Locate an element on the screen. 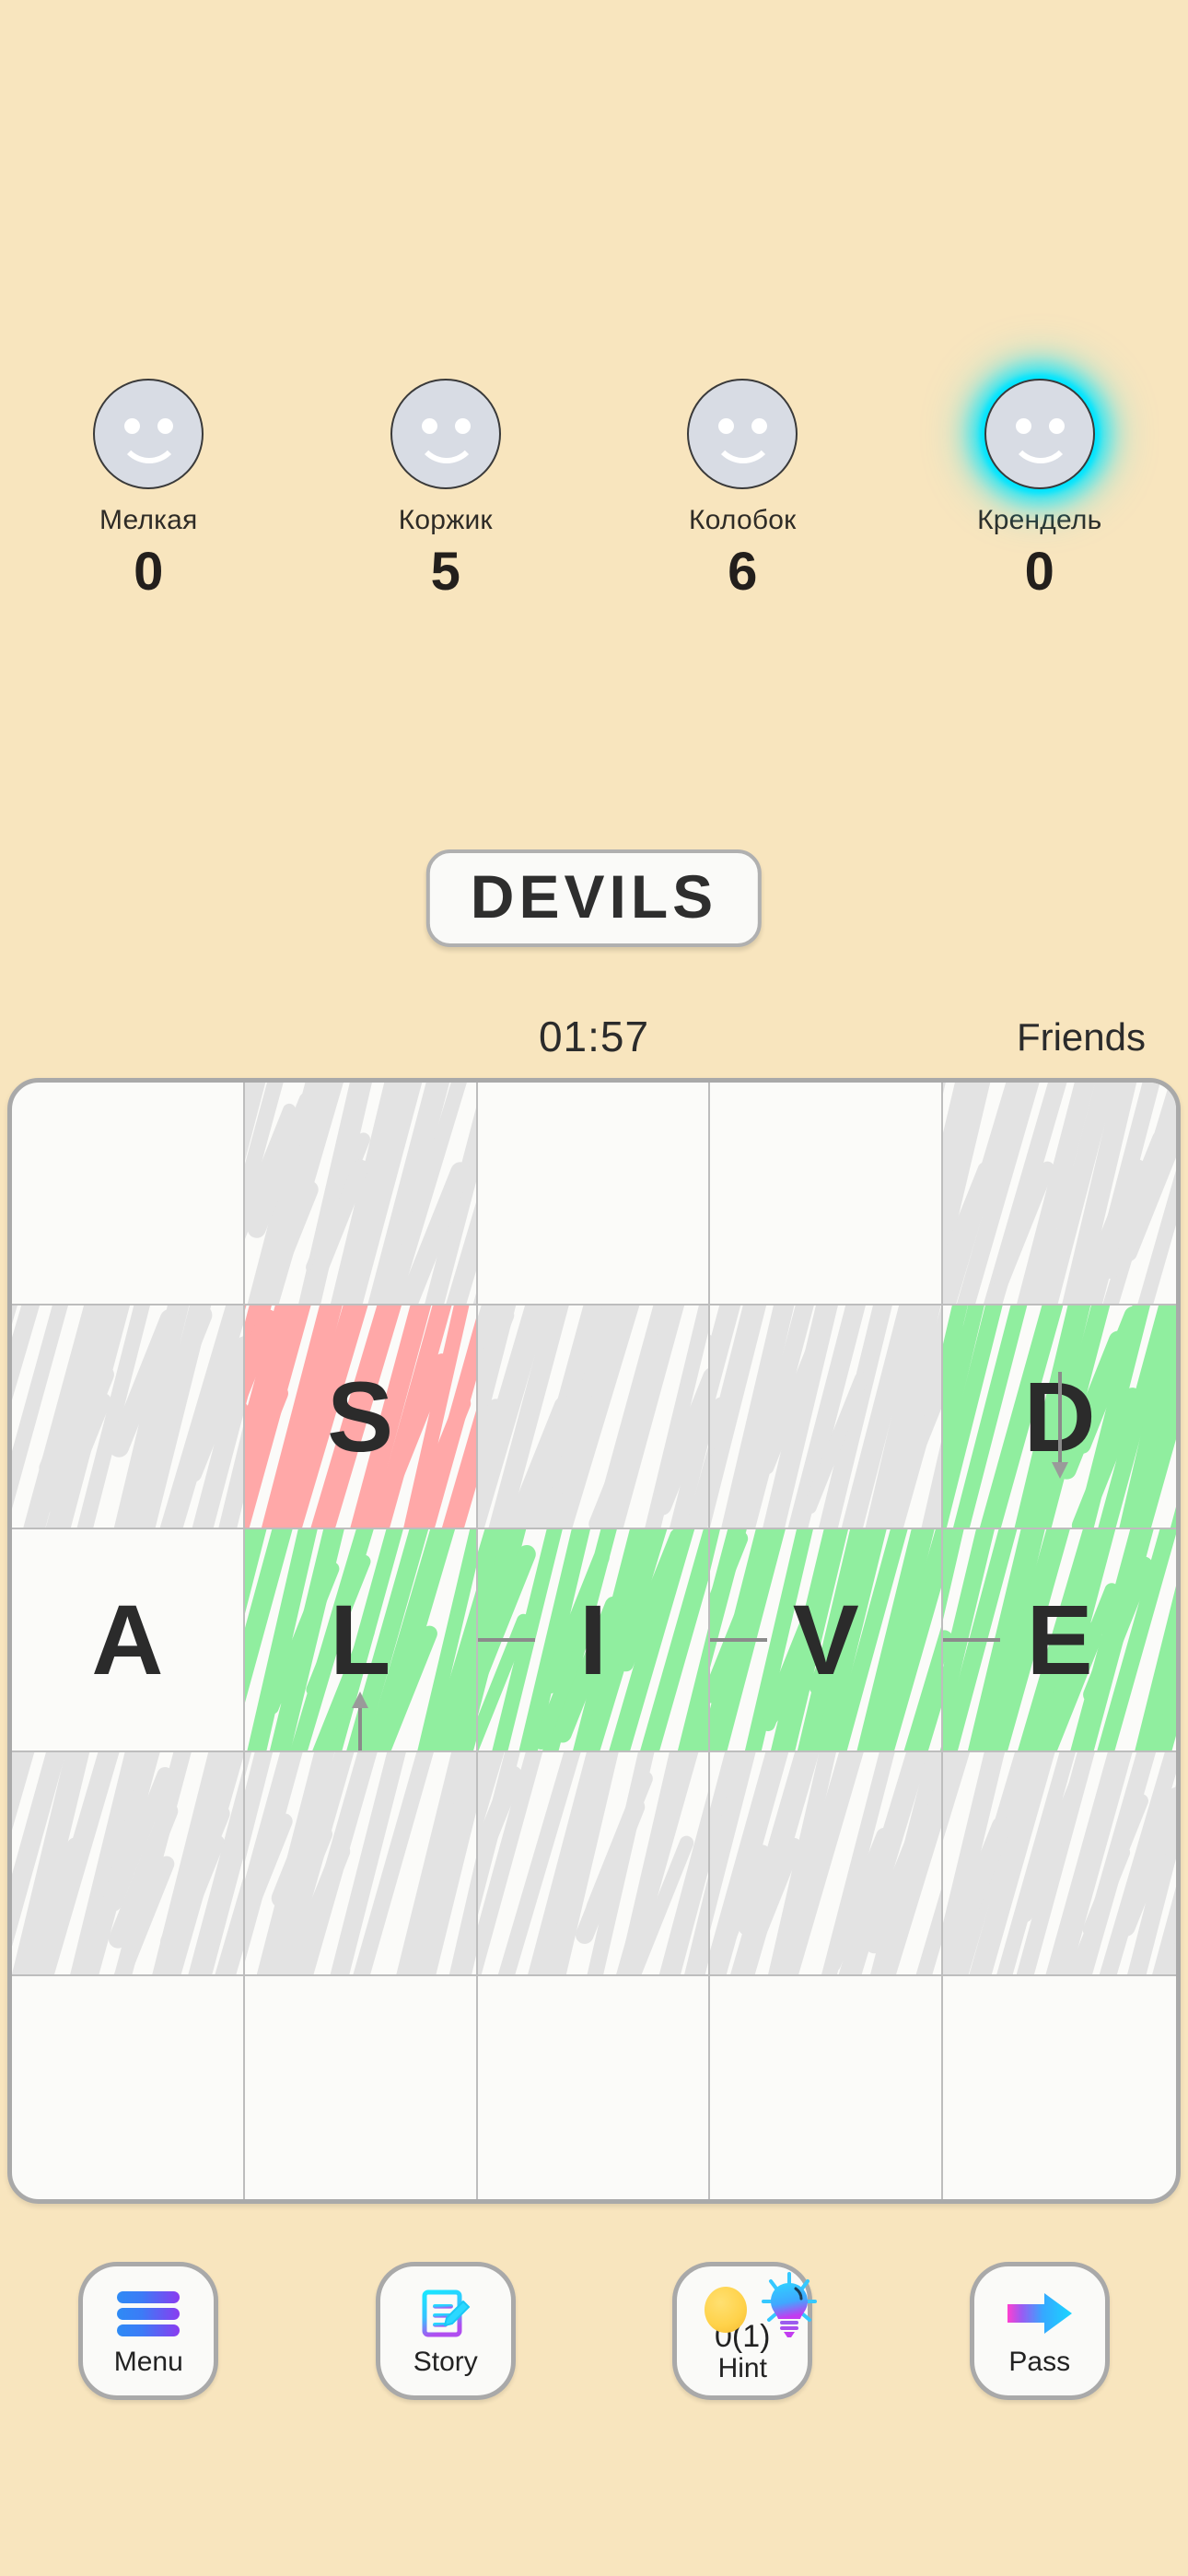 The height and width of the screenshot is (2576, 1188). pass-button: Pass is located at coordinates (1039, 2331).